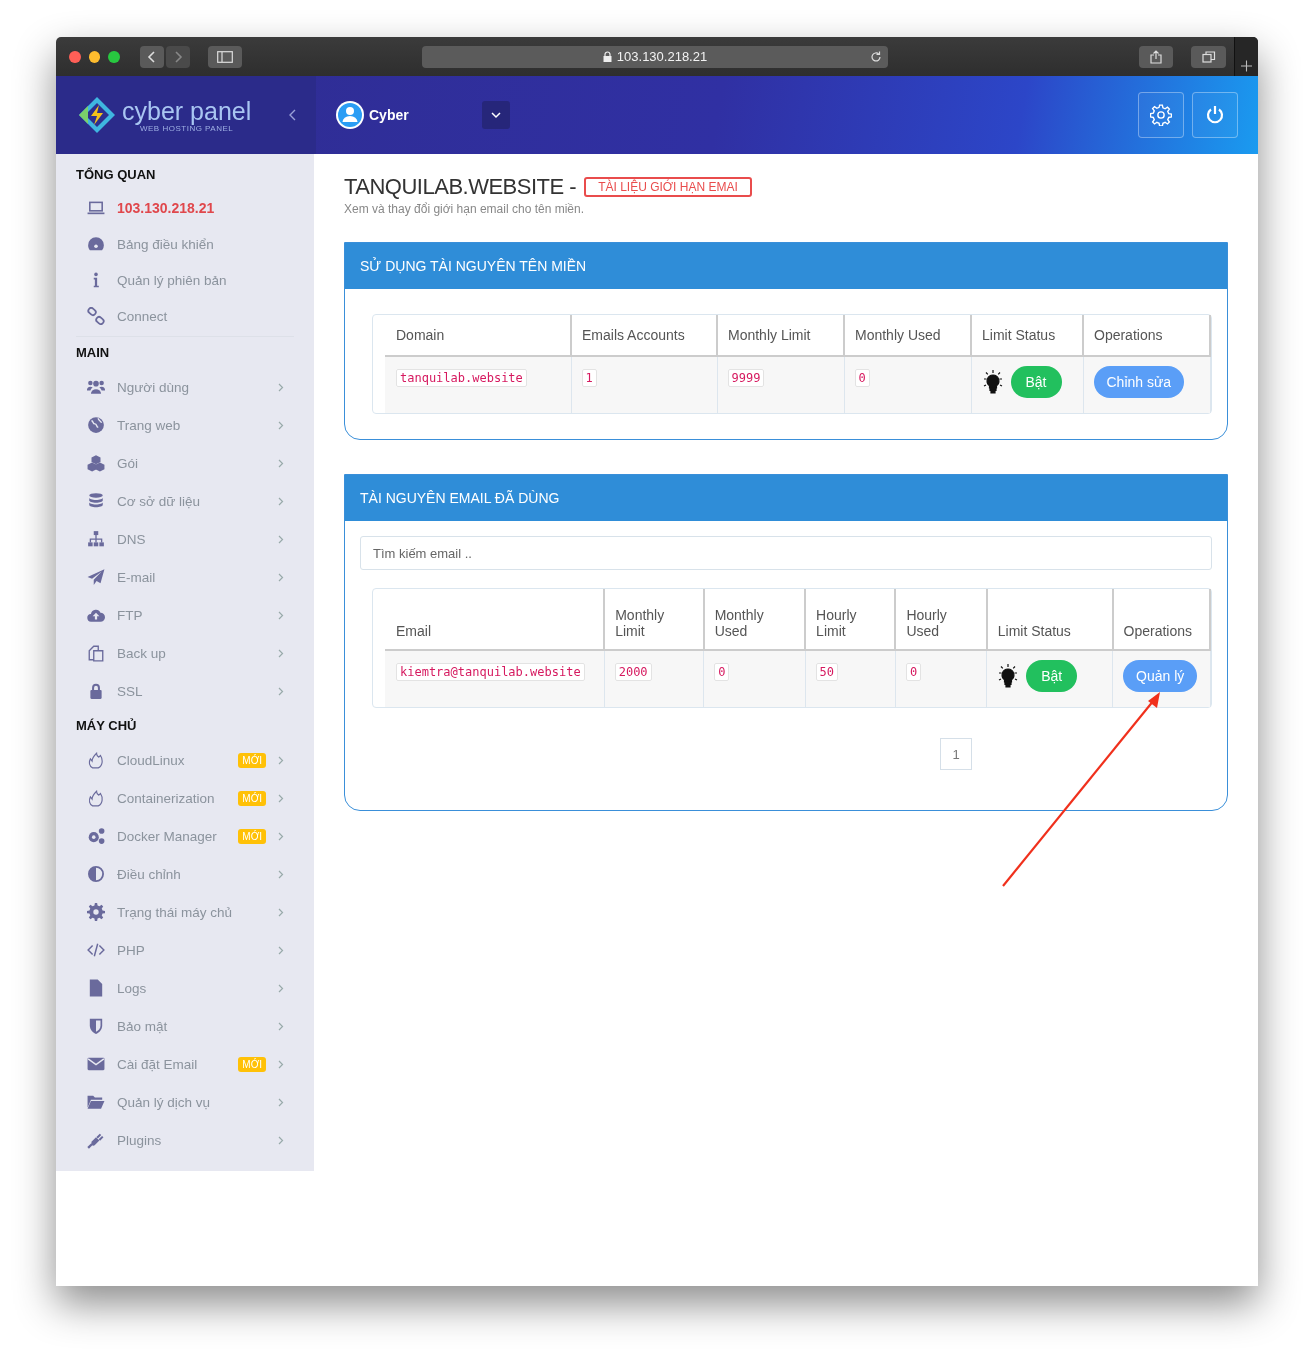 This screenshot has width=1314, height=1360. What do you see at coordinates (185, 539) in the screenshot?
I see `sidebar-item: DNS` at bounding box center [185, 539].